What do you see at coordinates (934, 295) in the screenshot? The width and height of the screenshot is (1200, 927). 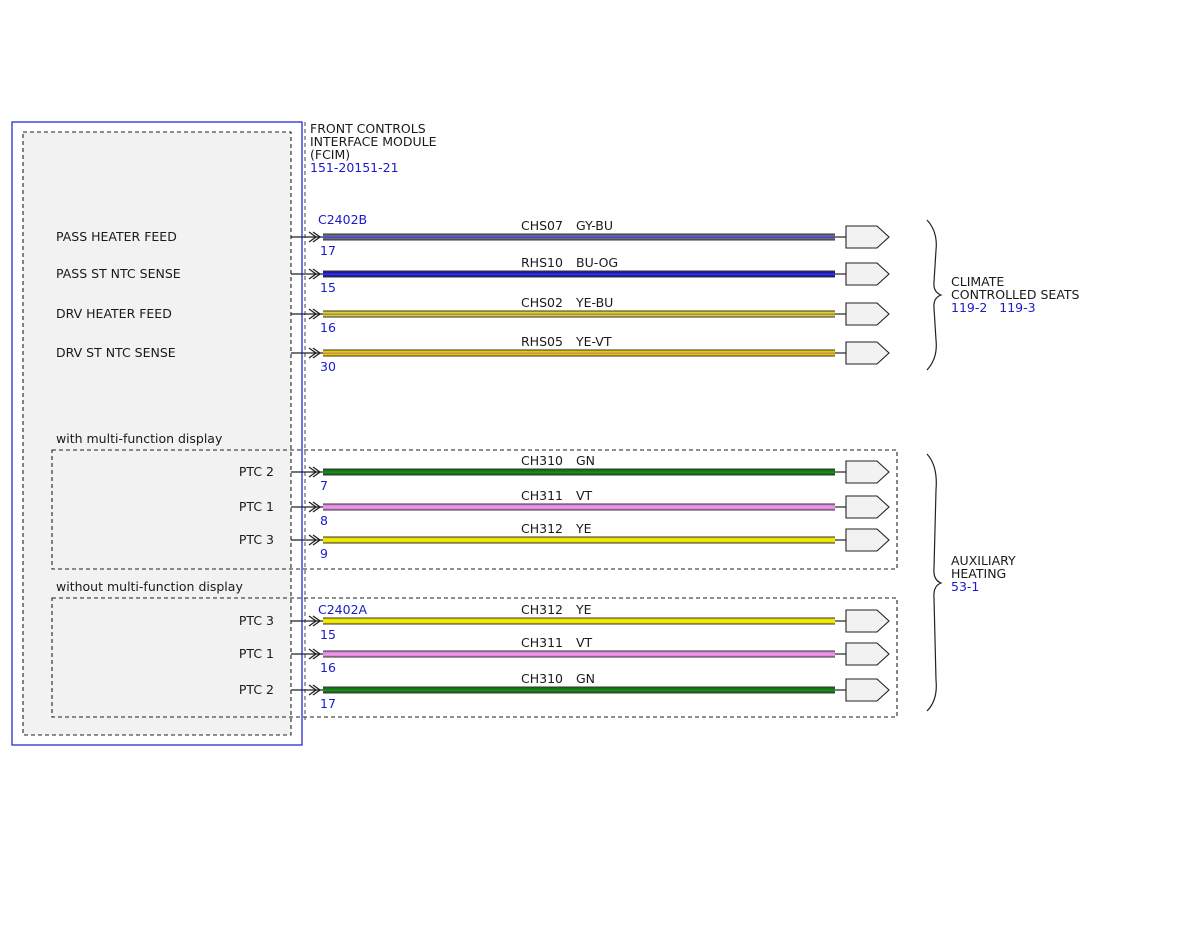 I see `seats-brace` at bounding box center [934, 295].